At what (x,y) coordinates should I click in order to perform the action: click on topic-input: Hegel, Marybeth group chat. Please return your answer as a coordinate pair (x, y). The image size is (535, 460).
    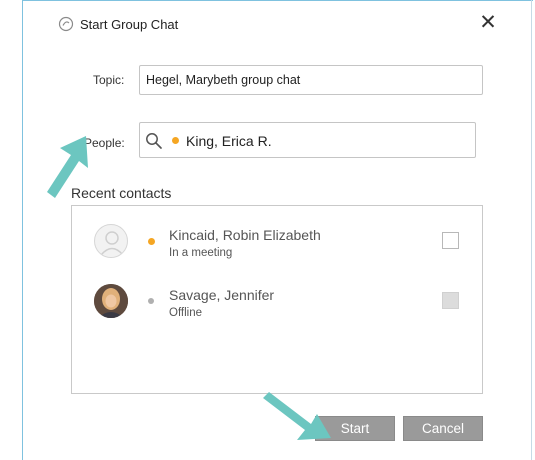
    Looking at the image, I should click on (311, 80).